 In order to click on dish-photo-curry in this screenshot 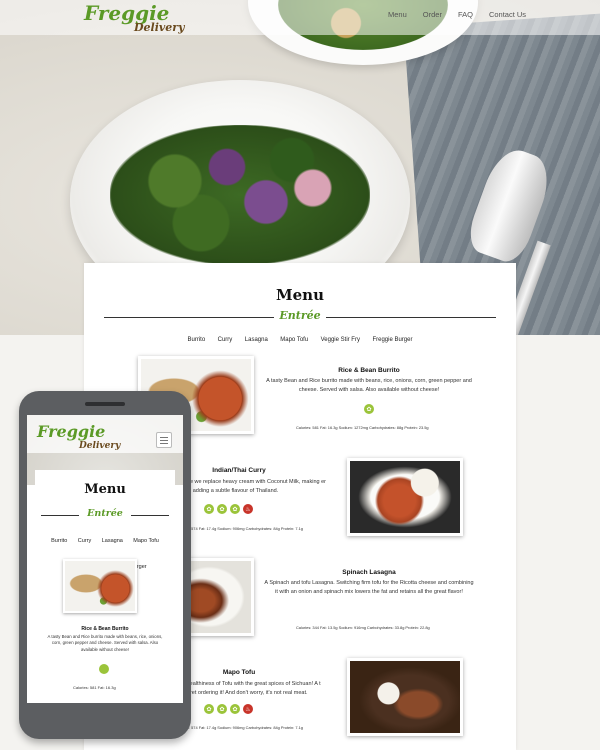, I will do `click(405, 497)`.